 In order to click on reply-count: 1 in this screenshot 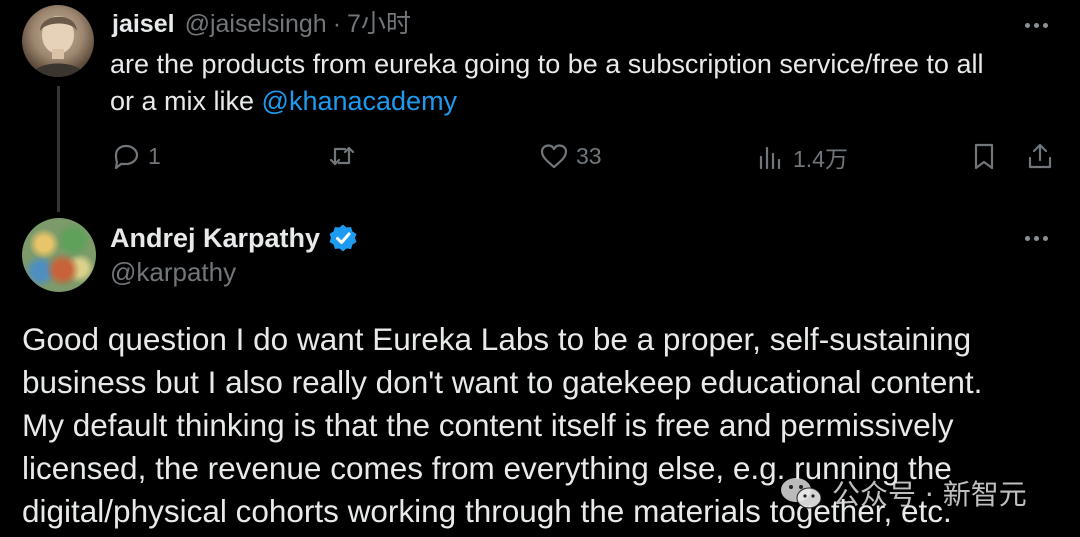, I will do `click(154, 155)`.